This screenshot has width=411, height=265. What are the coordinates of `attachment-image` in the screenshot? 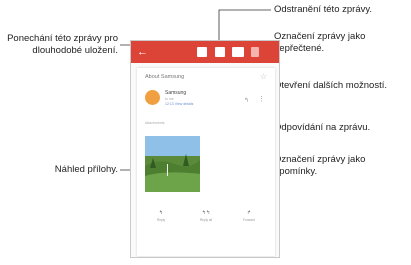 It's located at (172, 164).